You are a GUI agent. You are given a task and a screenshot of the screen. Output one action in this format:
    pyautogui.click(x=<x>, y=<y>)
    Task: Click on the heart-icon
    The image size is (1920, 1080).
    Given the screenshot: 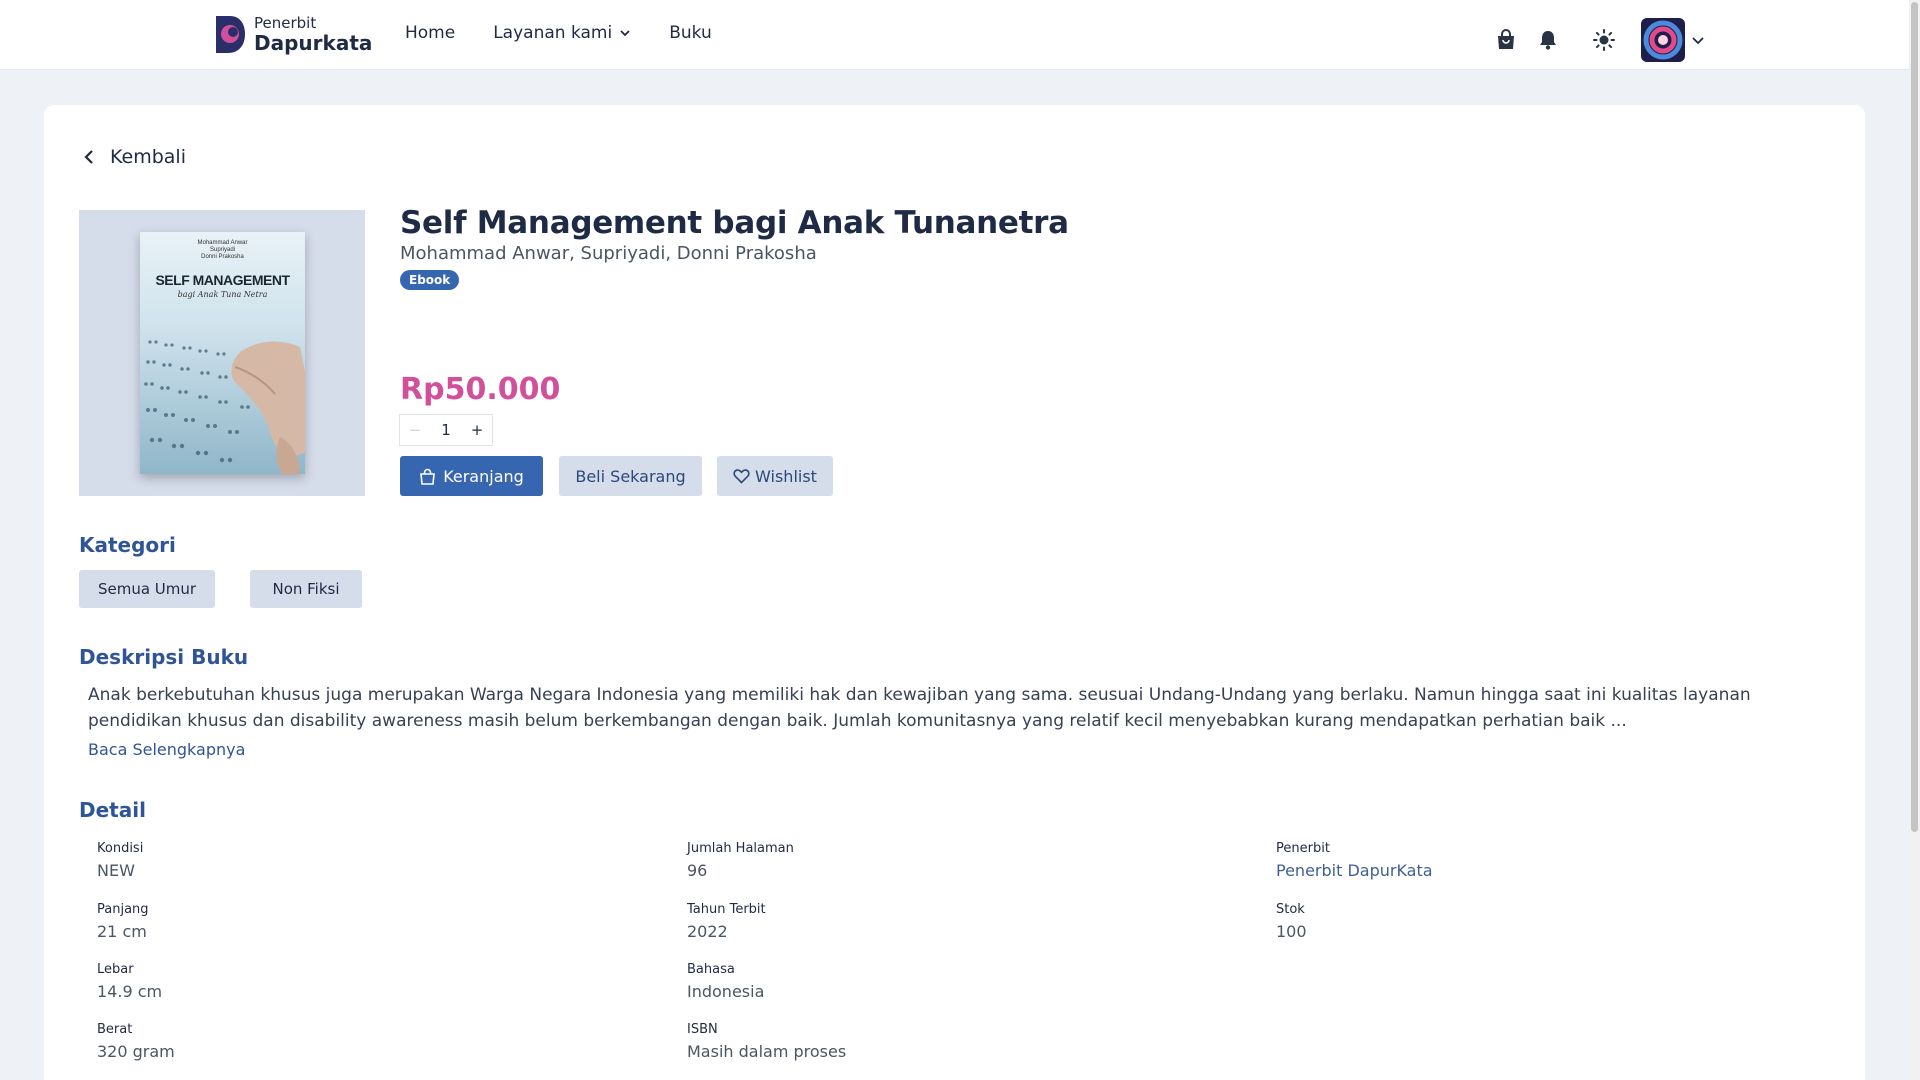 What is the action you would take?
    pyautogui.click(x=741, y=476)
    